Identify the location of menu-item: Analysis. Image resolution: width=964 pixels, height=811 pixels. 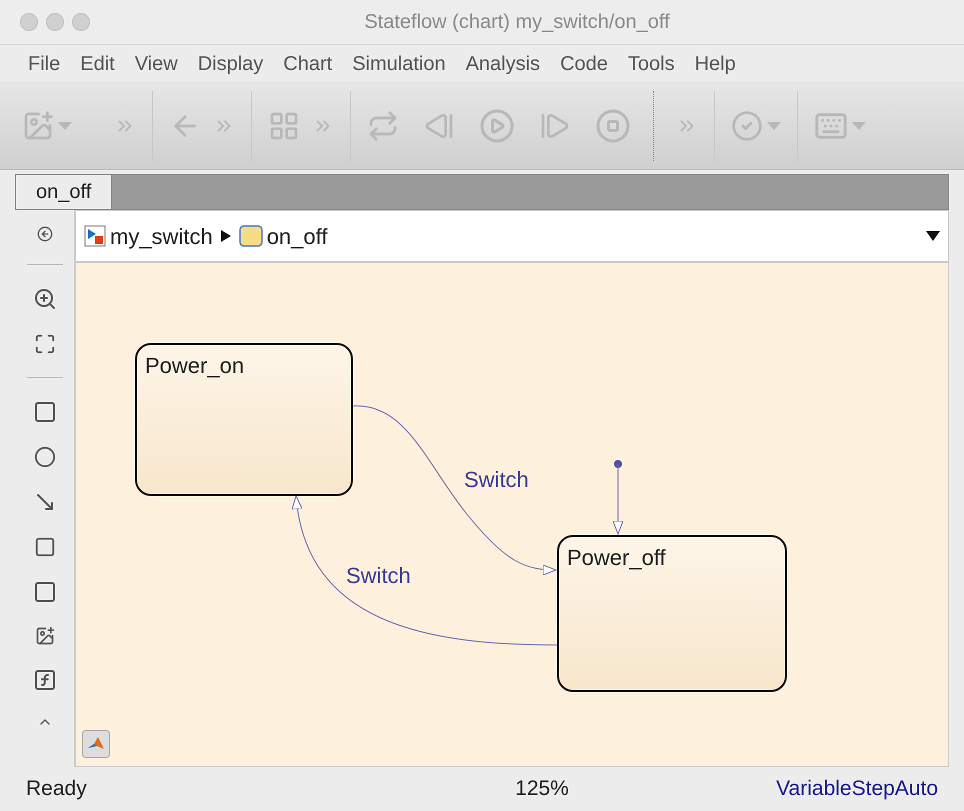
(503, 63).